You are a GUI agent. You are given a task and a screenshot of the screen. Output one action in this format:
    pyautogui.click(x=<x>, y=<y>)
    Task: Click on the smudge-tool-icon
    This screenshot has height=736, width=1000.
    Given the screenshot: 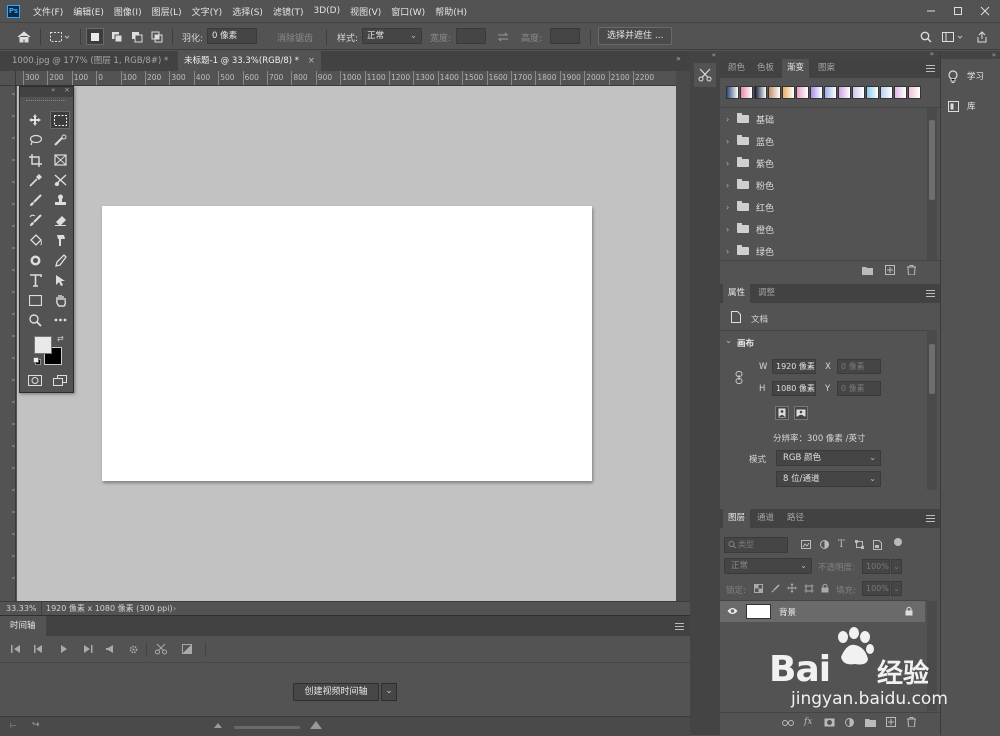 What is the action you would take?
    pyautogui.click(x=60, y=240)
    